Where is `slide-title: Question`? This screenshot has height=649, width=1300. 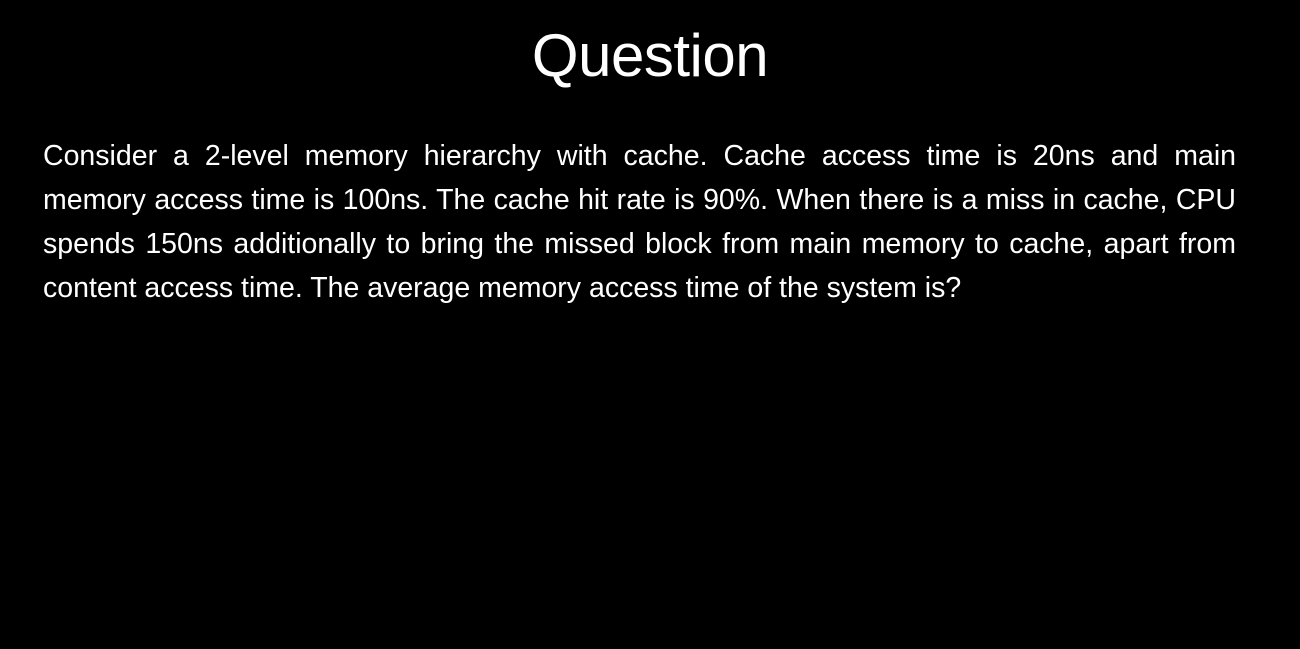
slide-title: Question is located at coordinates (650, 55).